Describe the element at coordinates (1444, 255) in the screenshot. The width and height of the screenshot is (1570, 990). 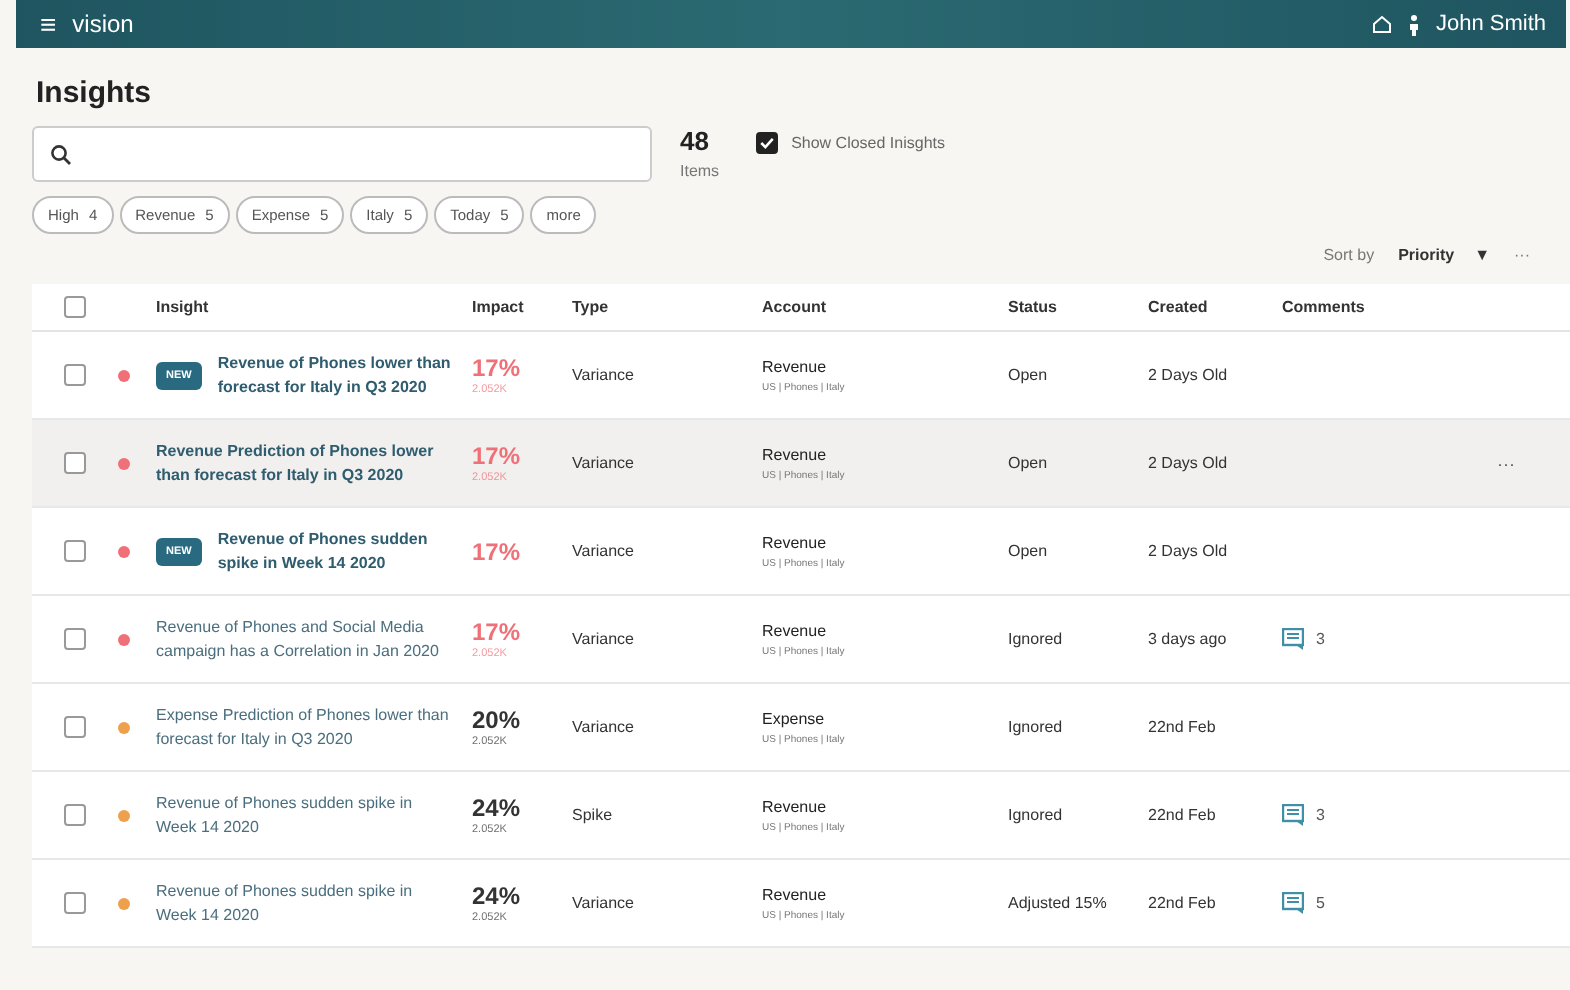
I see `sort-dropdown: Priority ▼` at that location.